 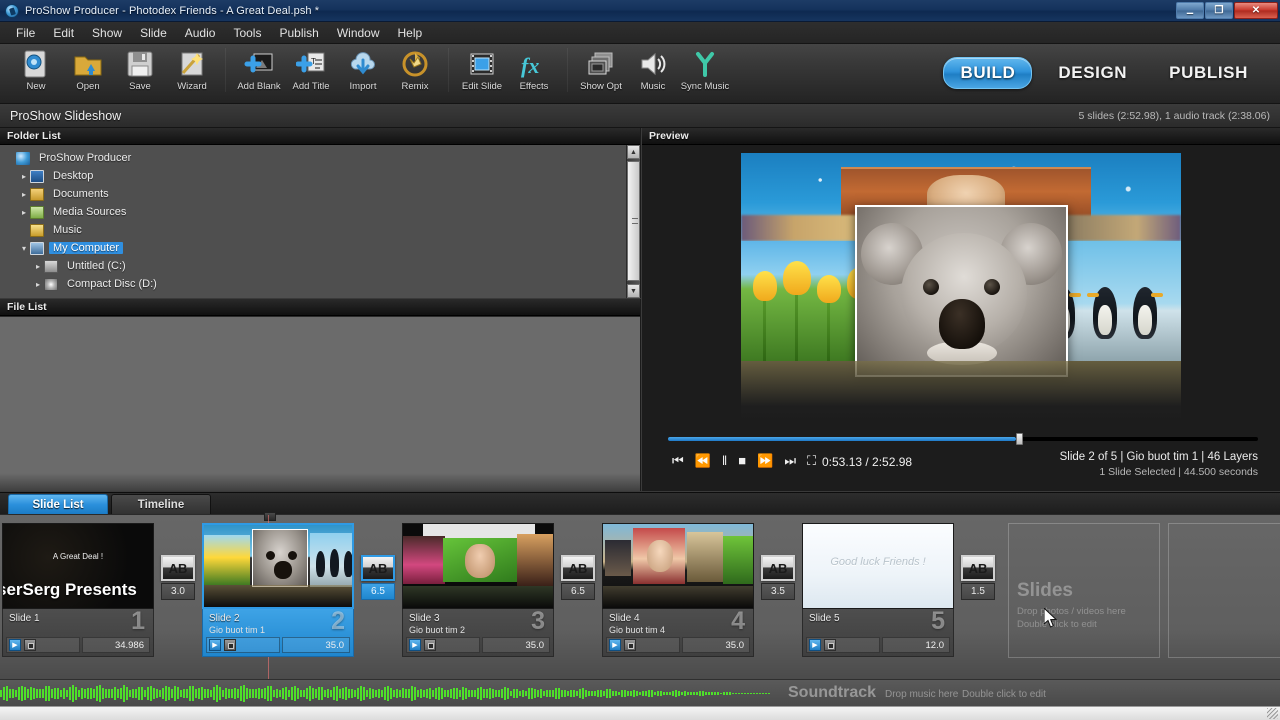 I want to click on slide-cell-5: Good luck Friends ! Slide 5 5 ▶ 12.0, so click(x=878, y=590).